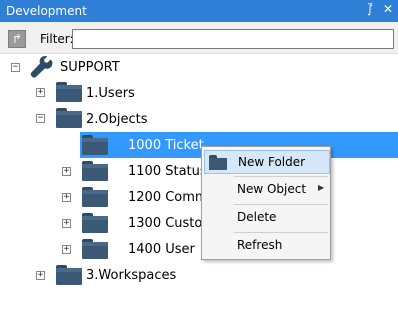 This screenshot has width=398, height=319. What do you see at coordinates (110, 93) in the screenshot?
I see `tree-label-users: 1.Users` at bounding box center [110, 93].